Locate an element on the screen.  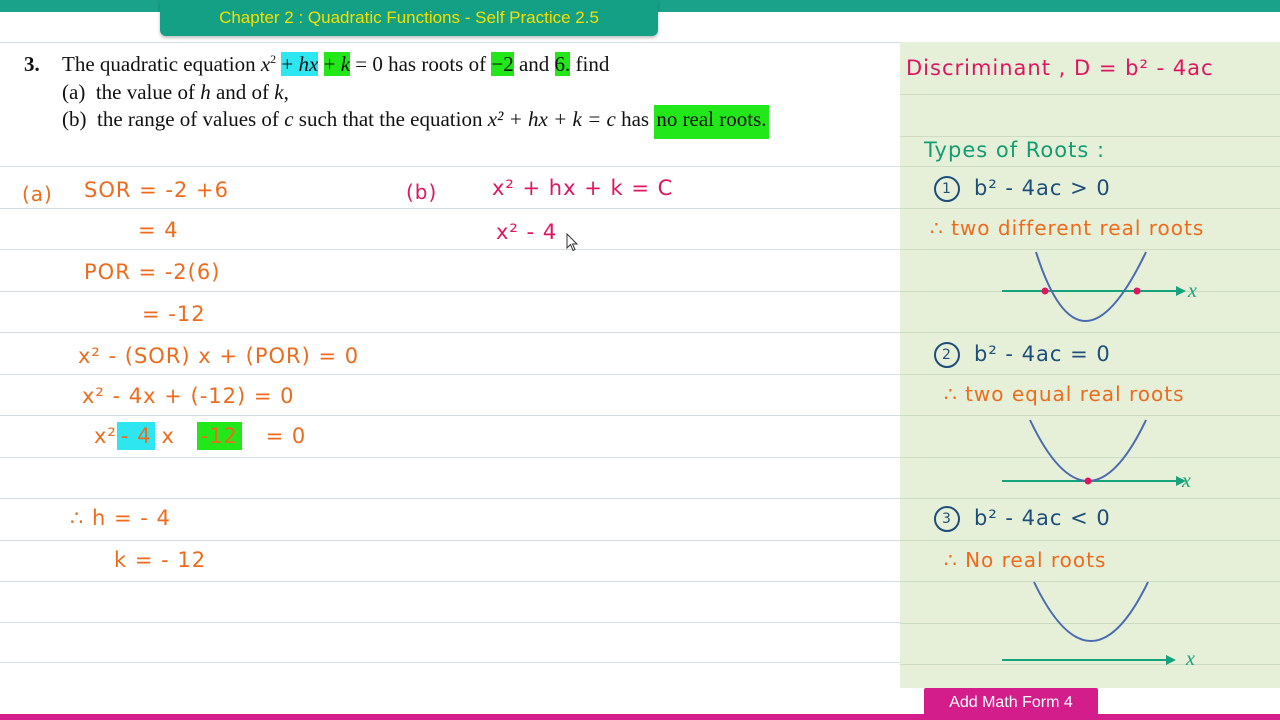
part-a-text: the value of is located at coordinates (148, 92).